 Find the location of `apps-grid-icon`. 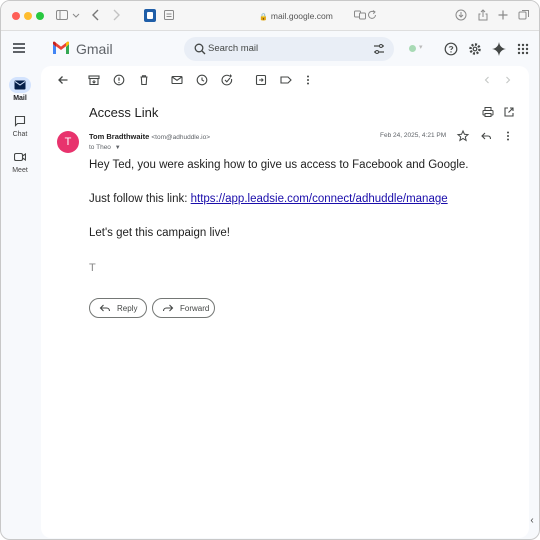

apps-grid-icon is located at coordinates (523, 49).